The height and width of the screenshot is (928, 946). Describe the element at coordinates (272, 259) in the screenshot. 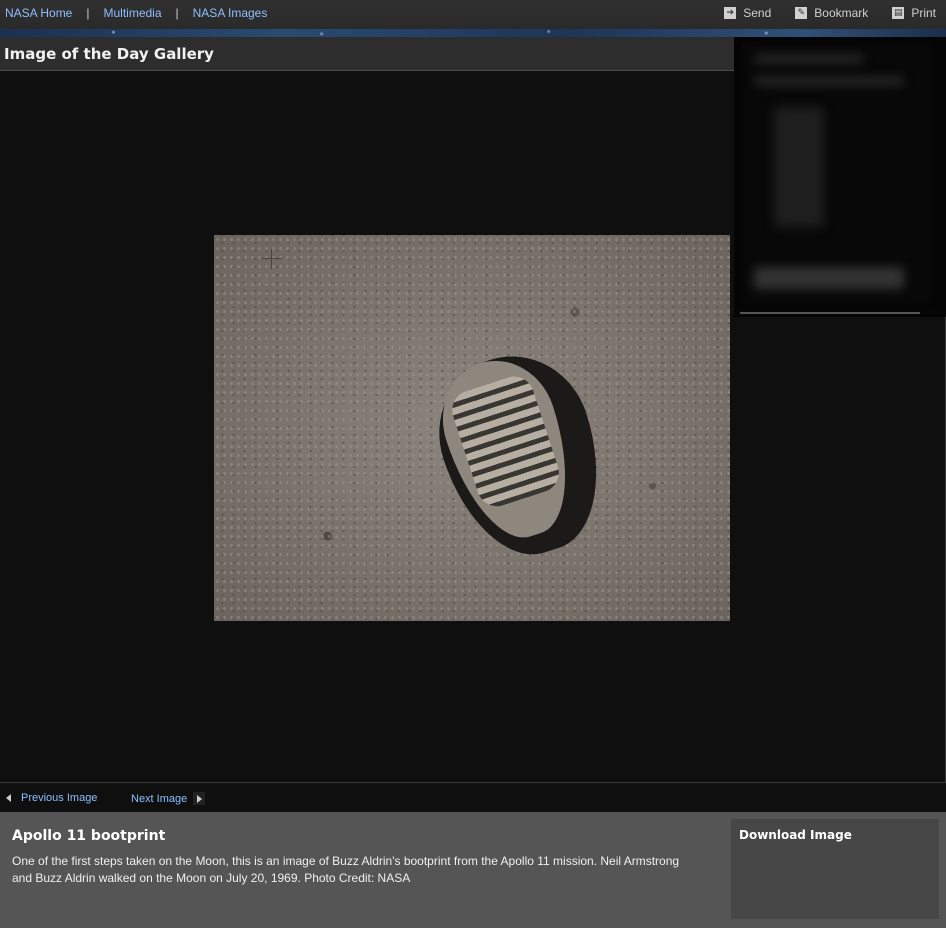

I see `reticle-mark` at that location.